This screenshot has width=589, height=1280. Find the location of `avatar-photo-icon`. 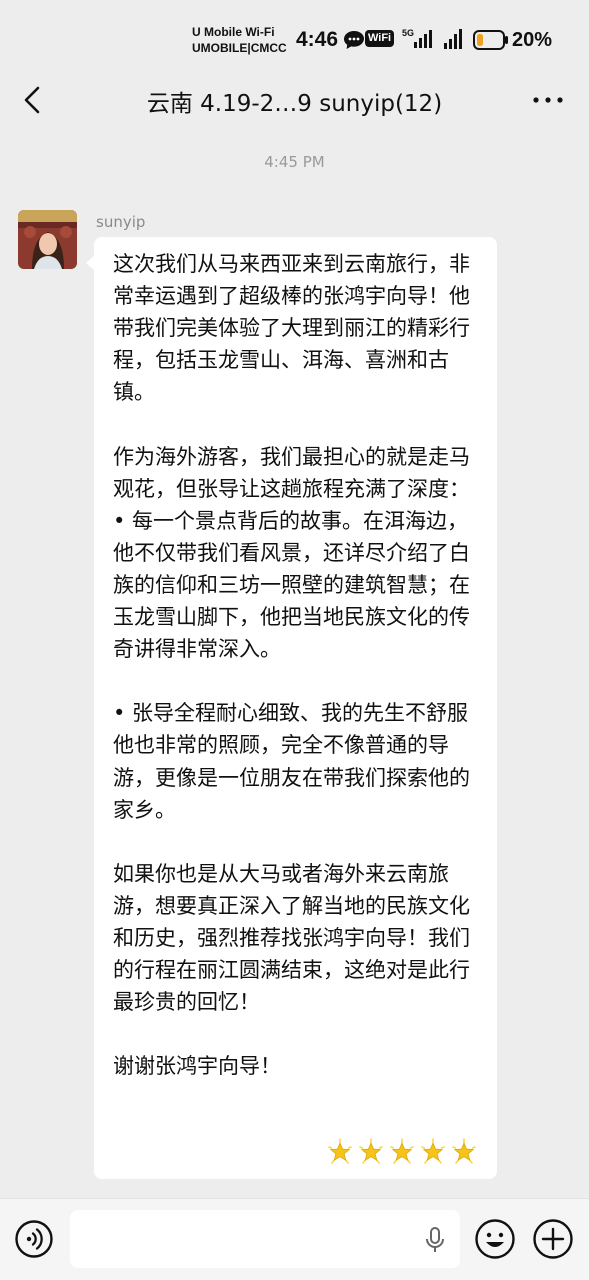

avatar-photo-icon is located at coordinates (47, 239).